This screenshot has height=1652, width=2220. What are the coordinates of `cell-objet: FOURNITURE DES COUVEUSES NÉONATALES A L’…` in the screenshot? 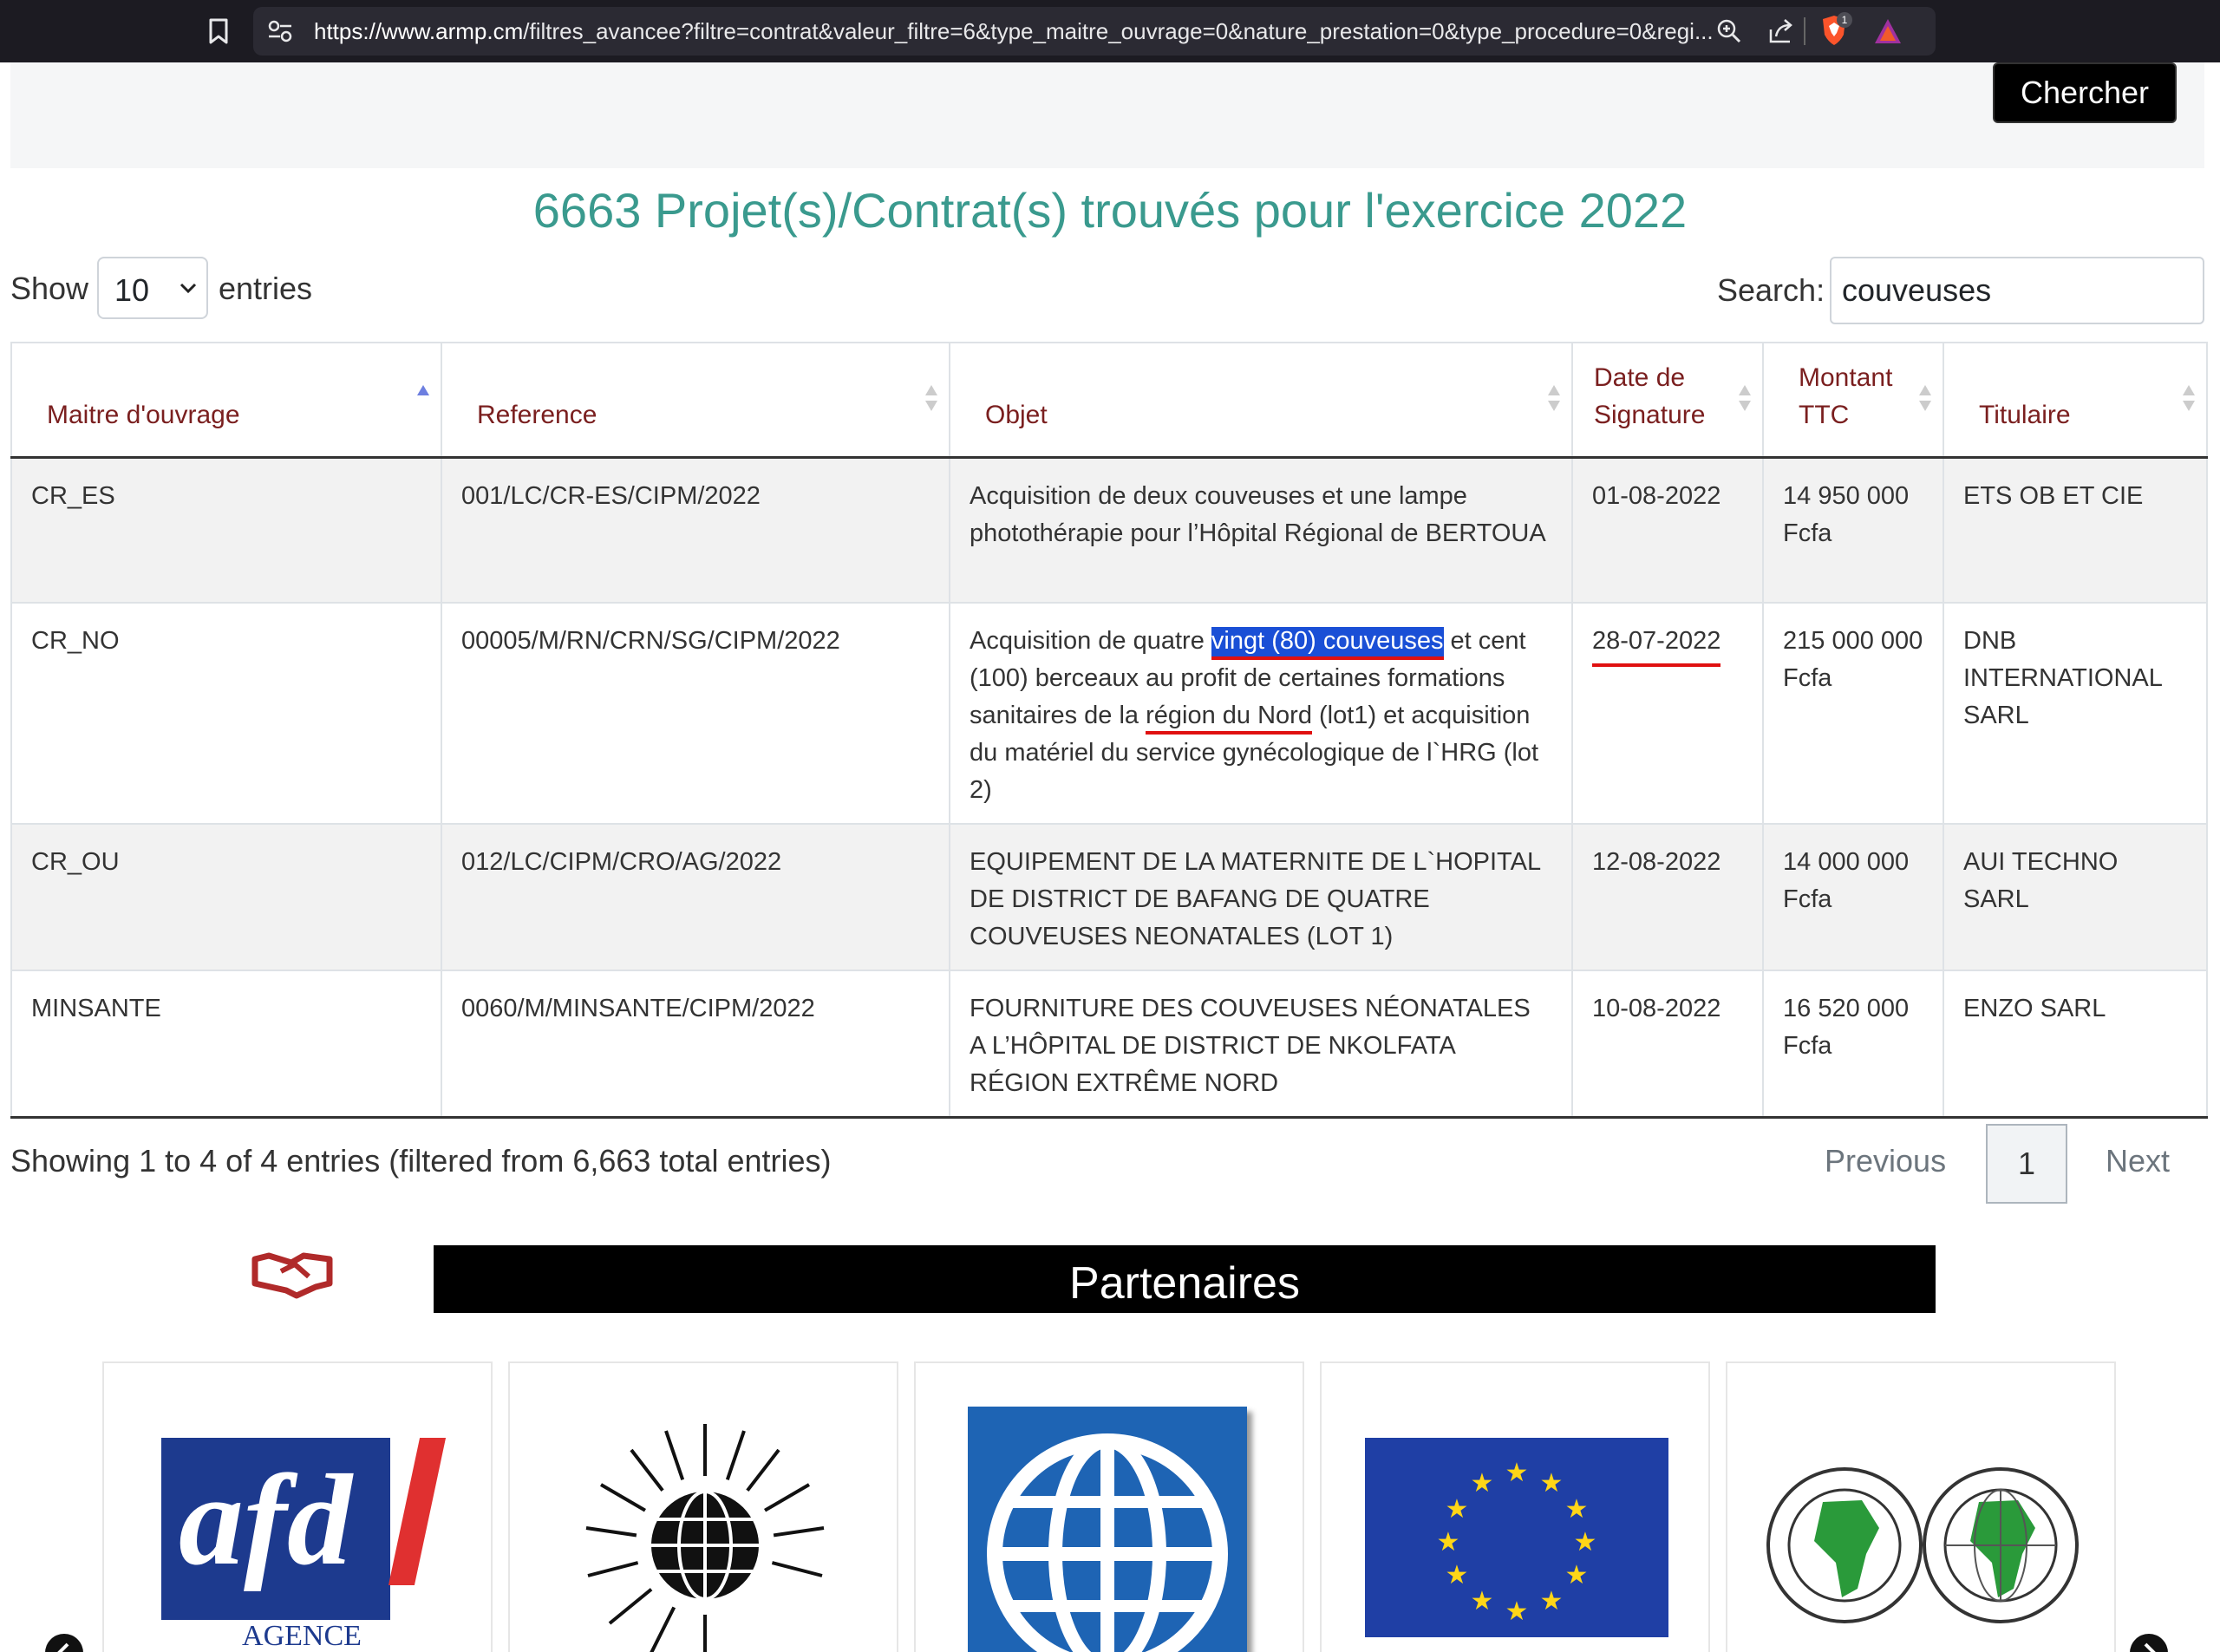 It's located at (1261, 1045).